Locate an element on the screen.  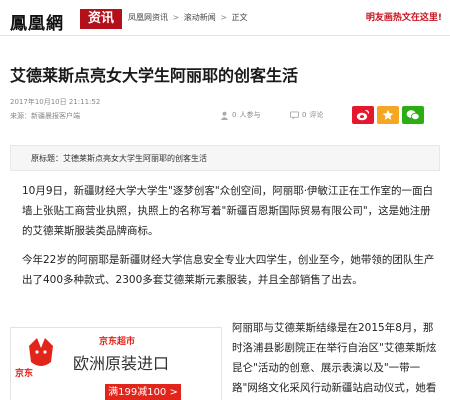
ad-headline: 欧洲原装进口 is located at coordinates (121, 363).